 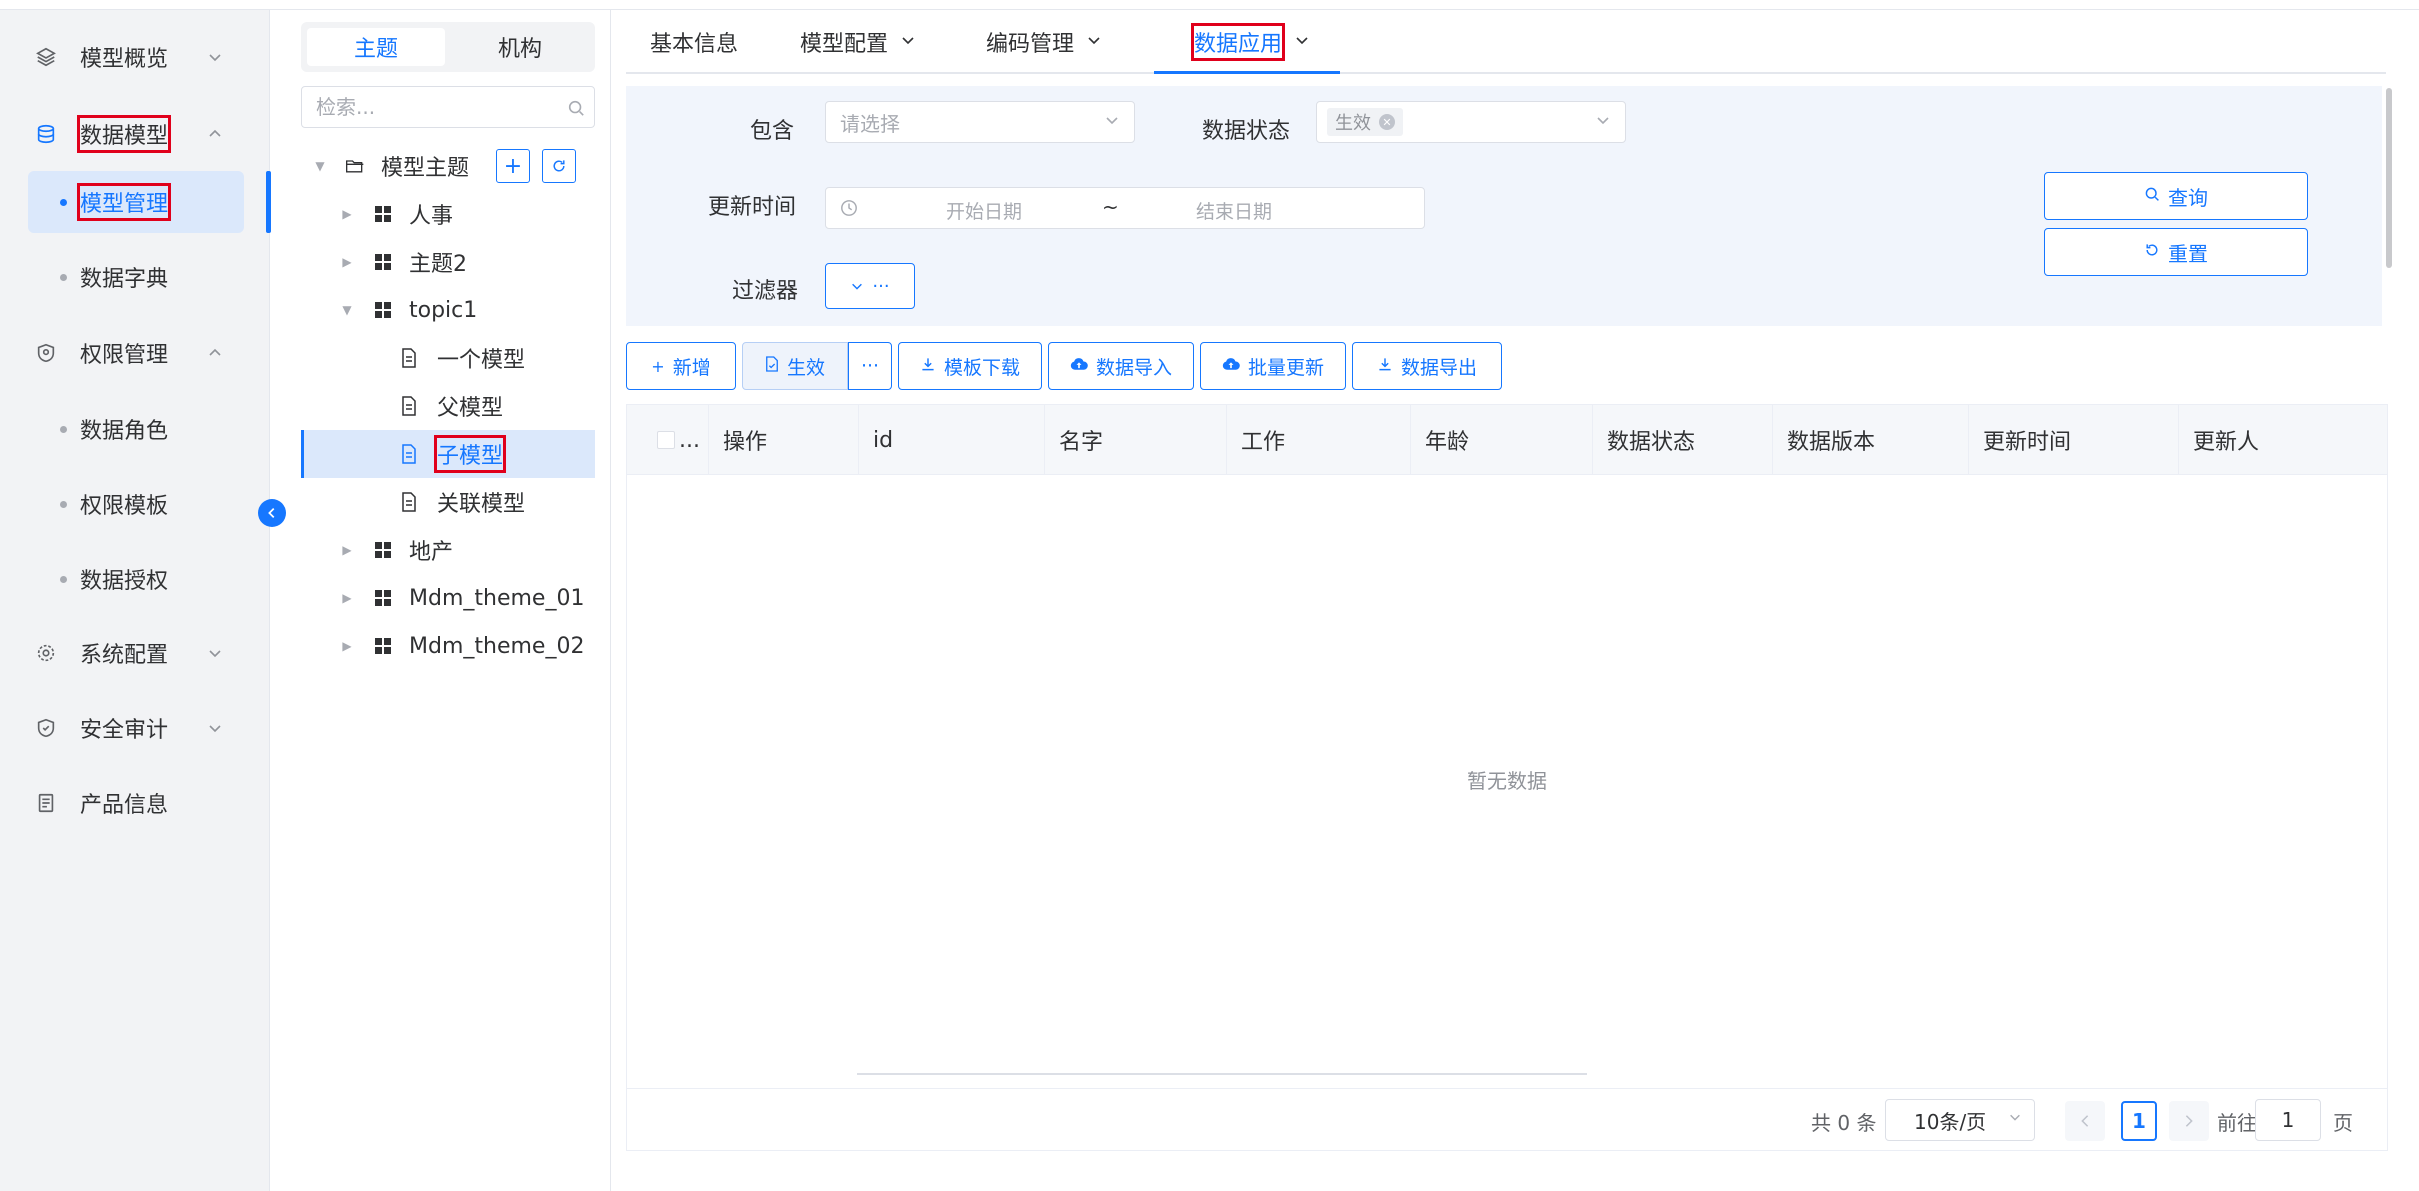 What do you see at coordinates (1502, 440) in the screenshot?
I see `column-header: 年龄` at bounding box center [1502, 440].